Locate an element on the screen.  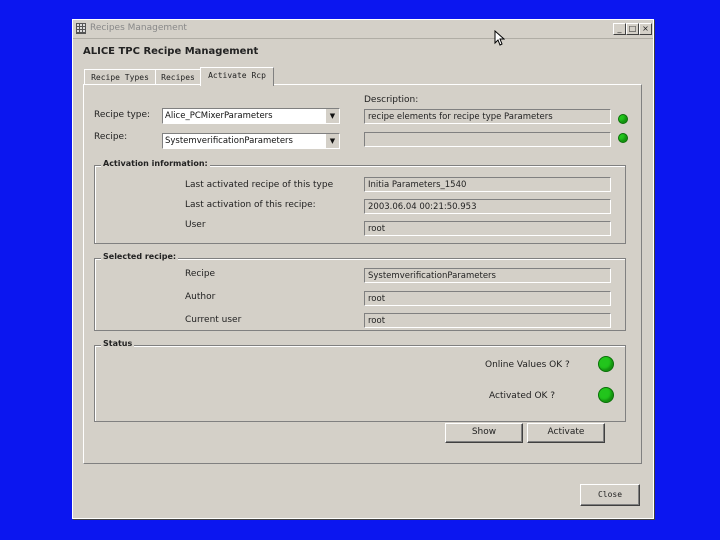
online-values-led is located at coordinates (606, 364).